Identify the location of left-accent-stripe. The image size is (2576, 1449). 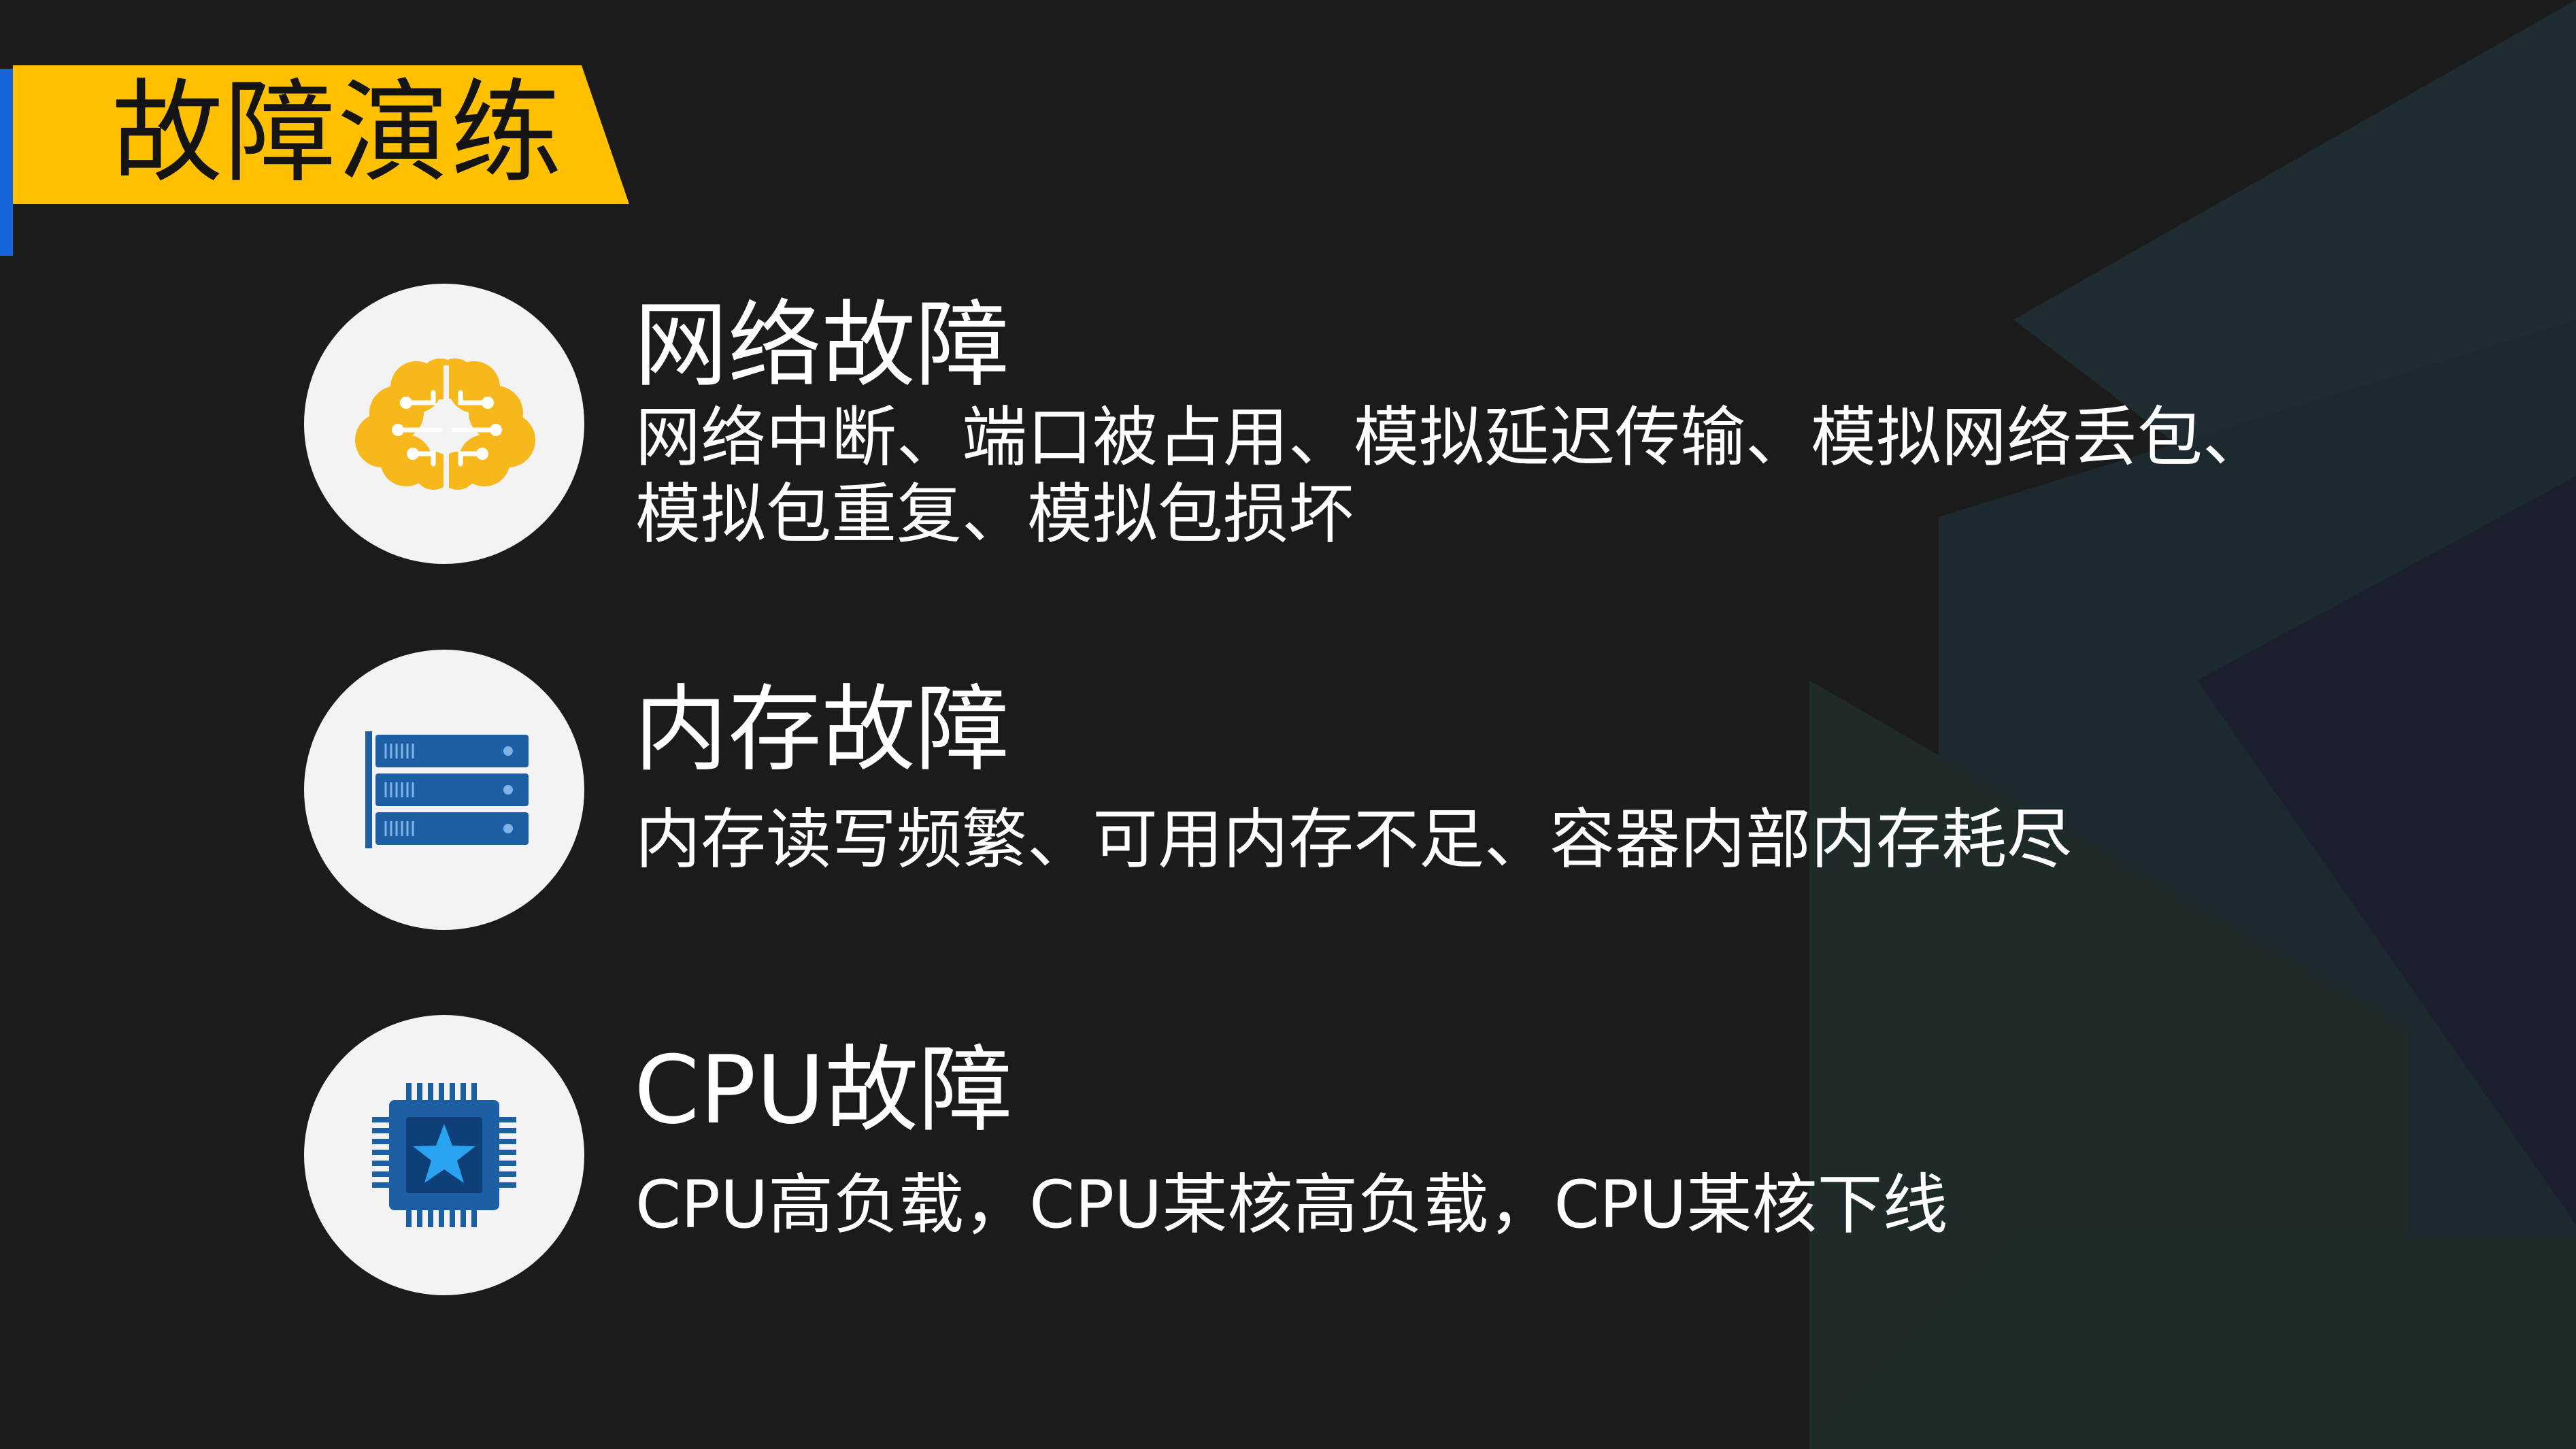
(6, 162).